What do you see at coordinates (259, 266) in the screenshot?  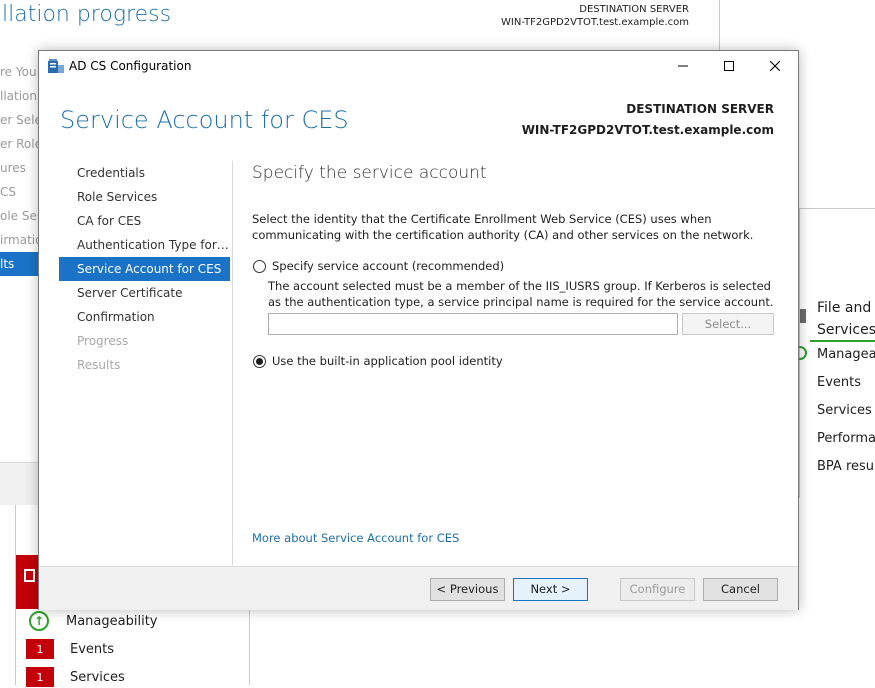 I see `radio-specify-account` at bounding box center [259, 266].